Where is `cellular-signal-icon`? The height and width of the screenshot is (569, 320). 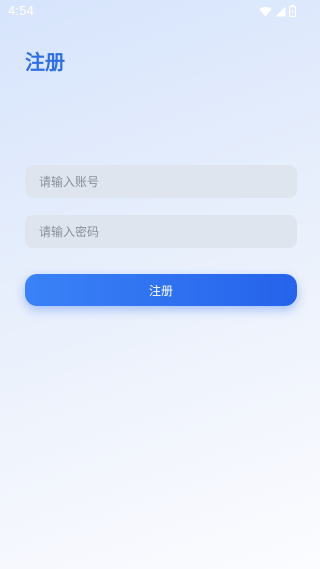
cellular-signal-icon is located at coordinates (280, 11).